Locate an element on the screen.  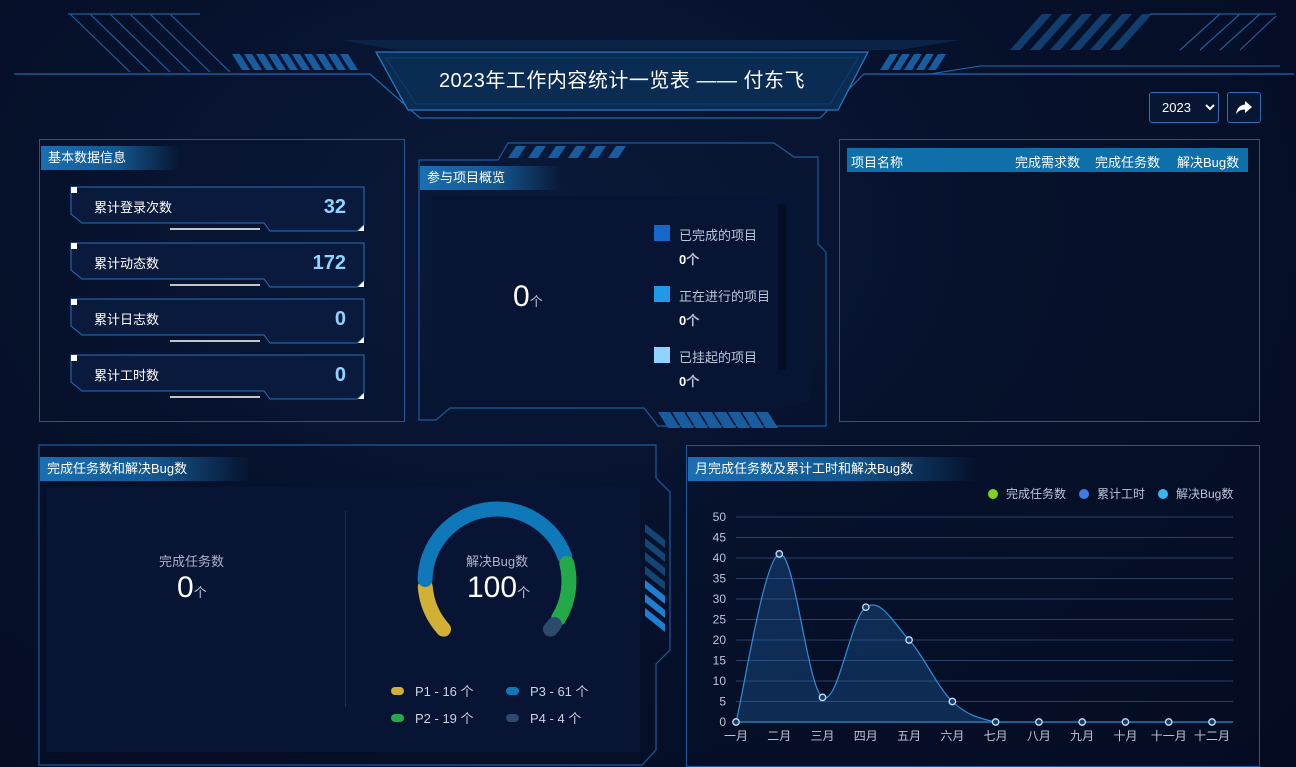
x-tick-label: 四月 is located at coordinates (866, 736).